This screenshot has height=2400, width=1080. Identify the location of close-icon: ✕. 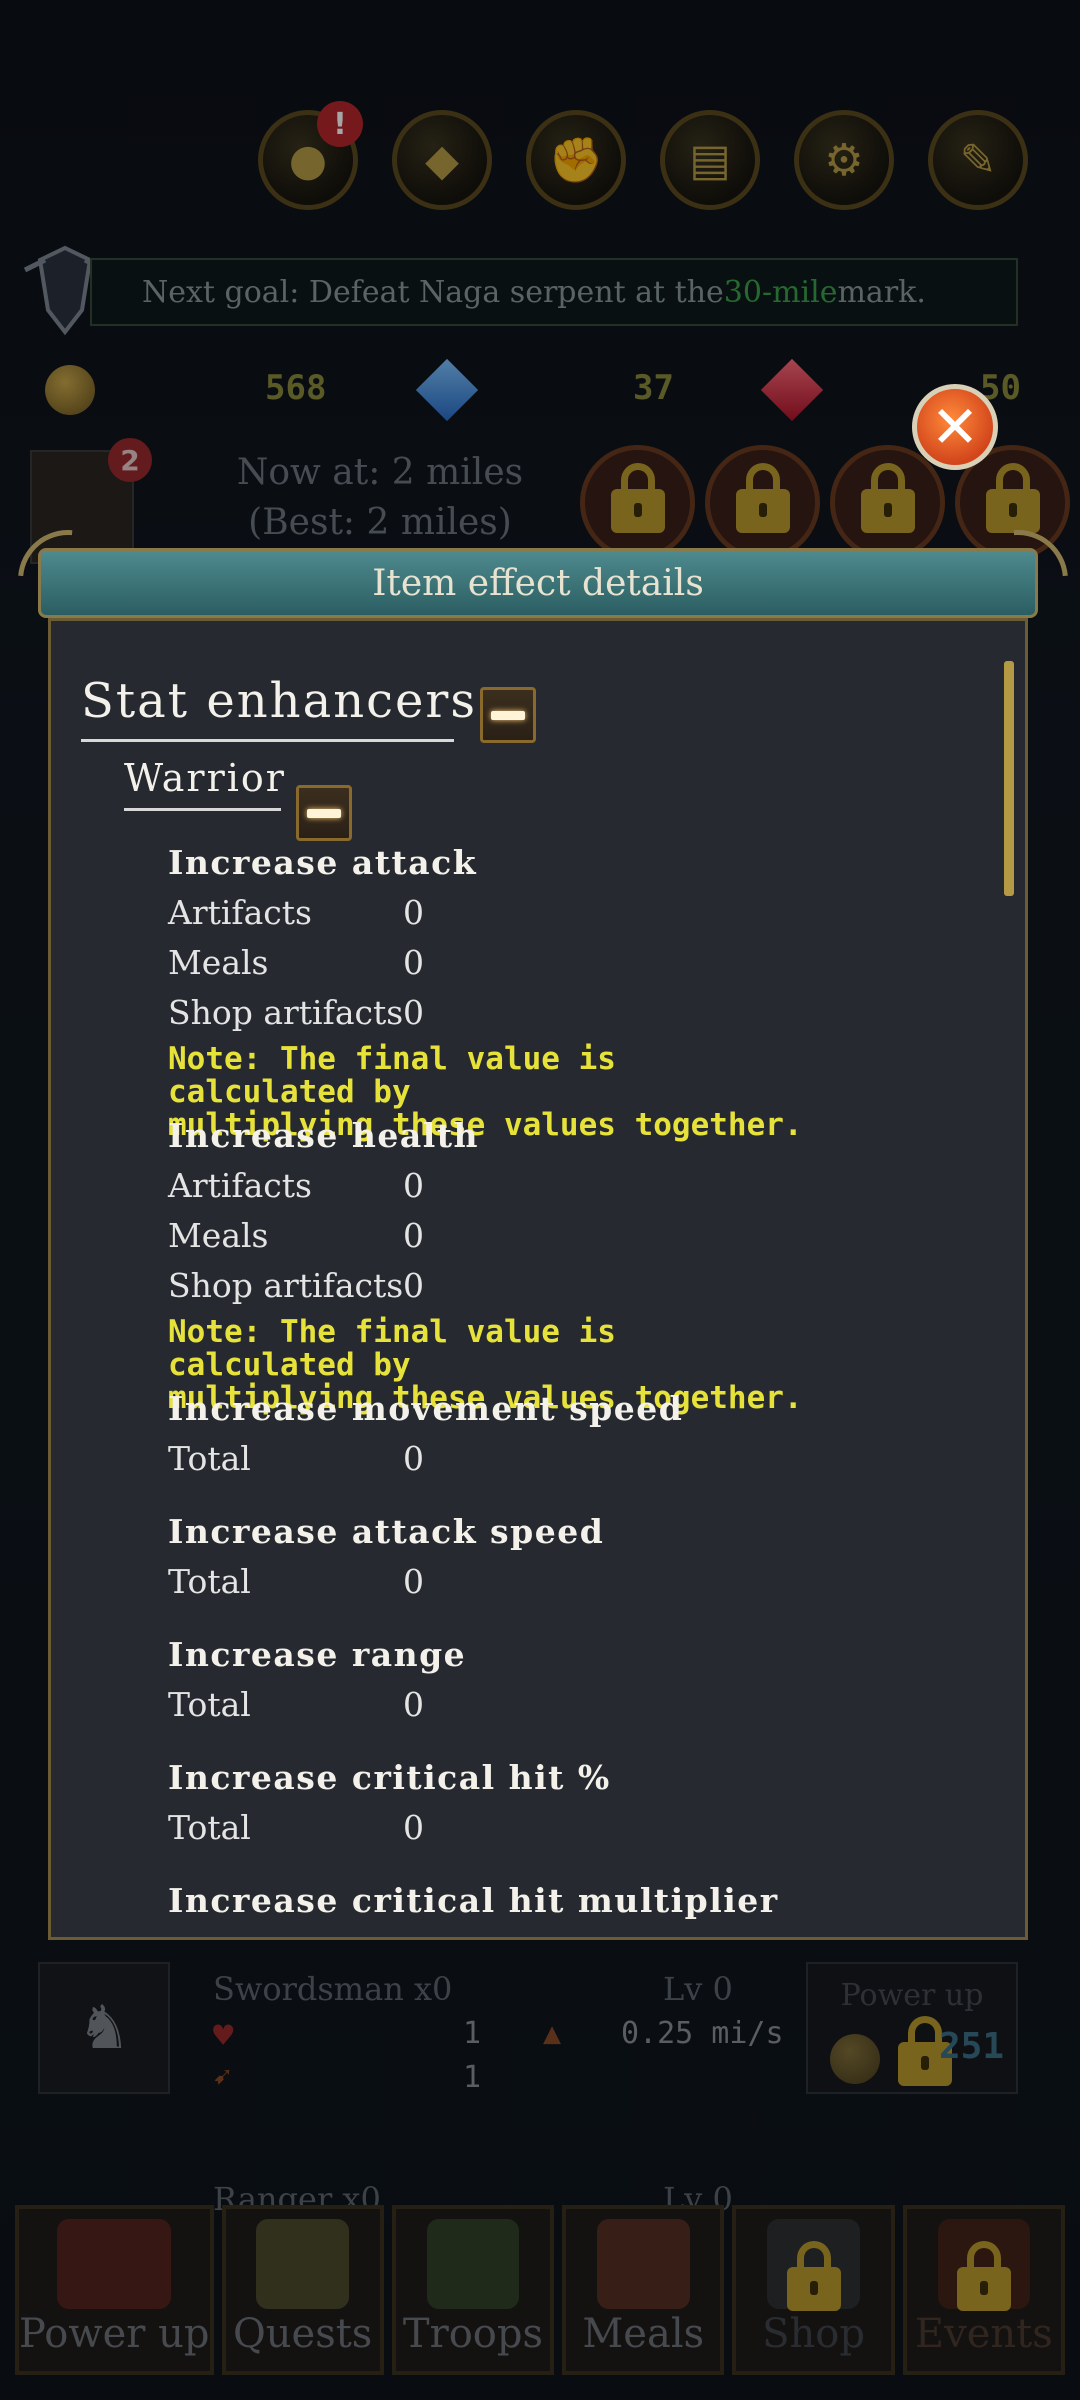
(955, 427).